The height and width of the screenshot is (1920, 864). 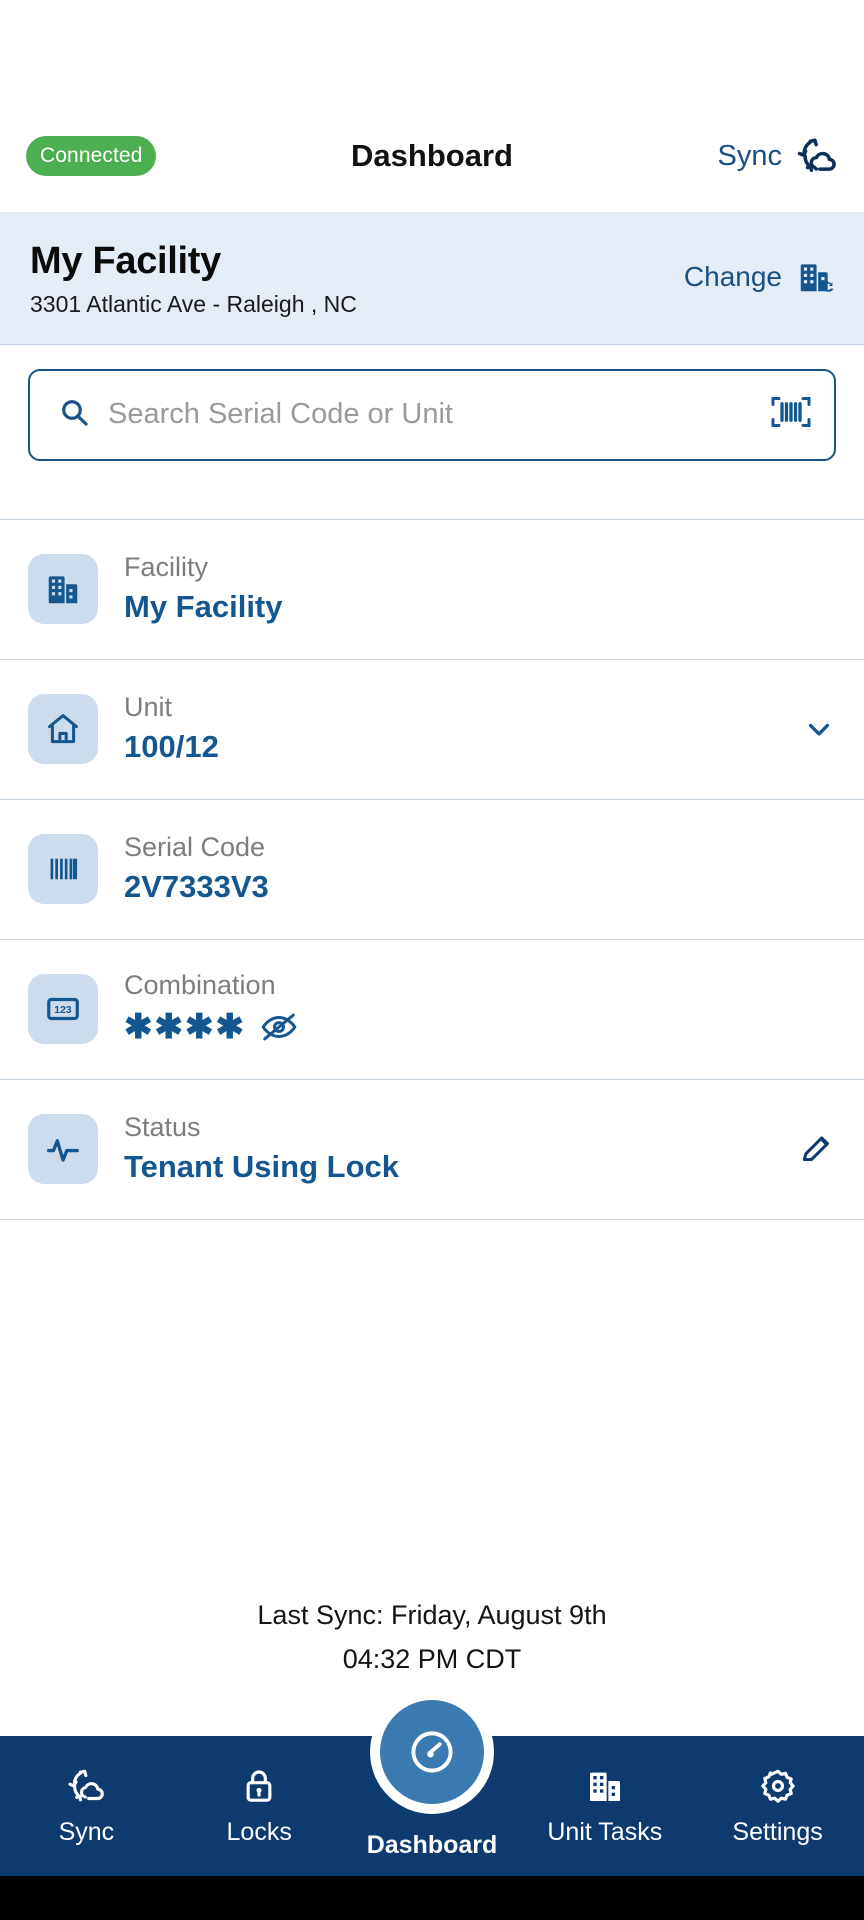 I want to click on detail-value: Tenant Using Lock, so click(x=262, y=1167).